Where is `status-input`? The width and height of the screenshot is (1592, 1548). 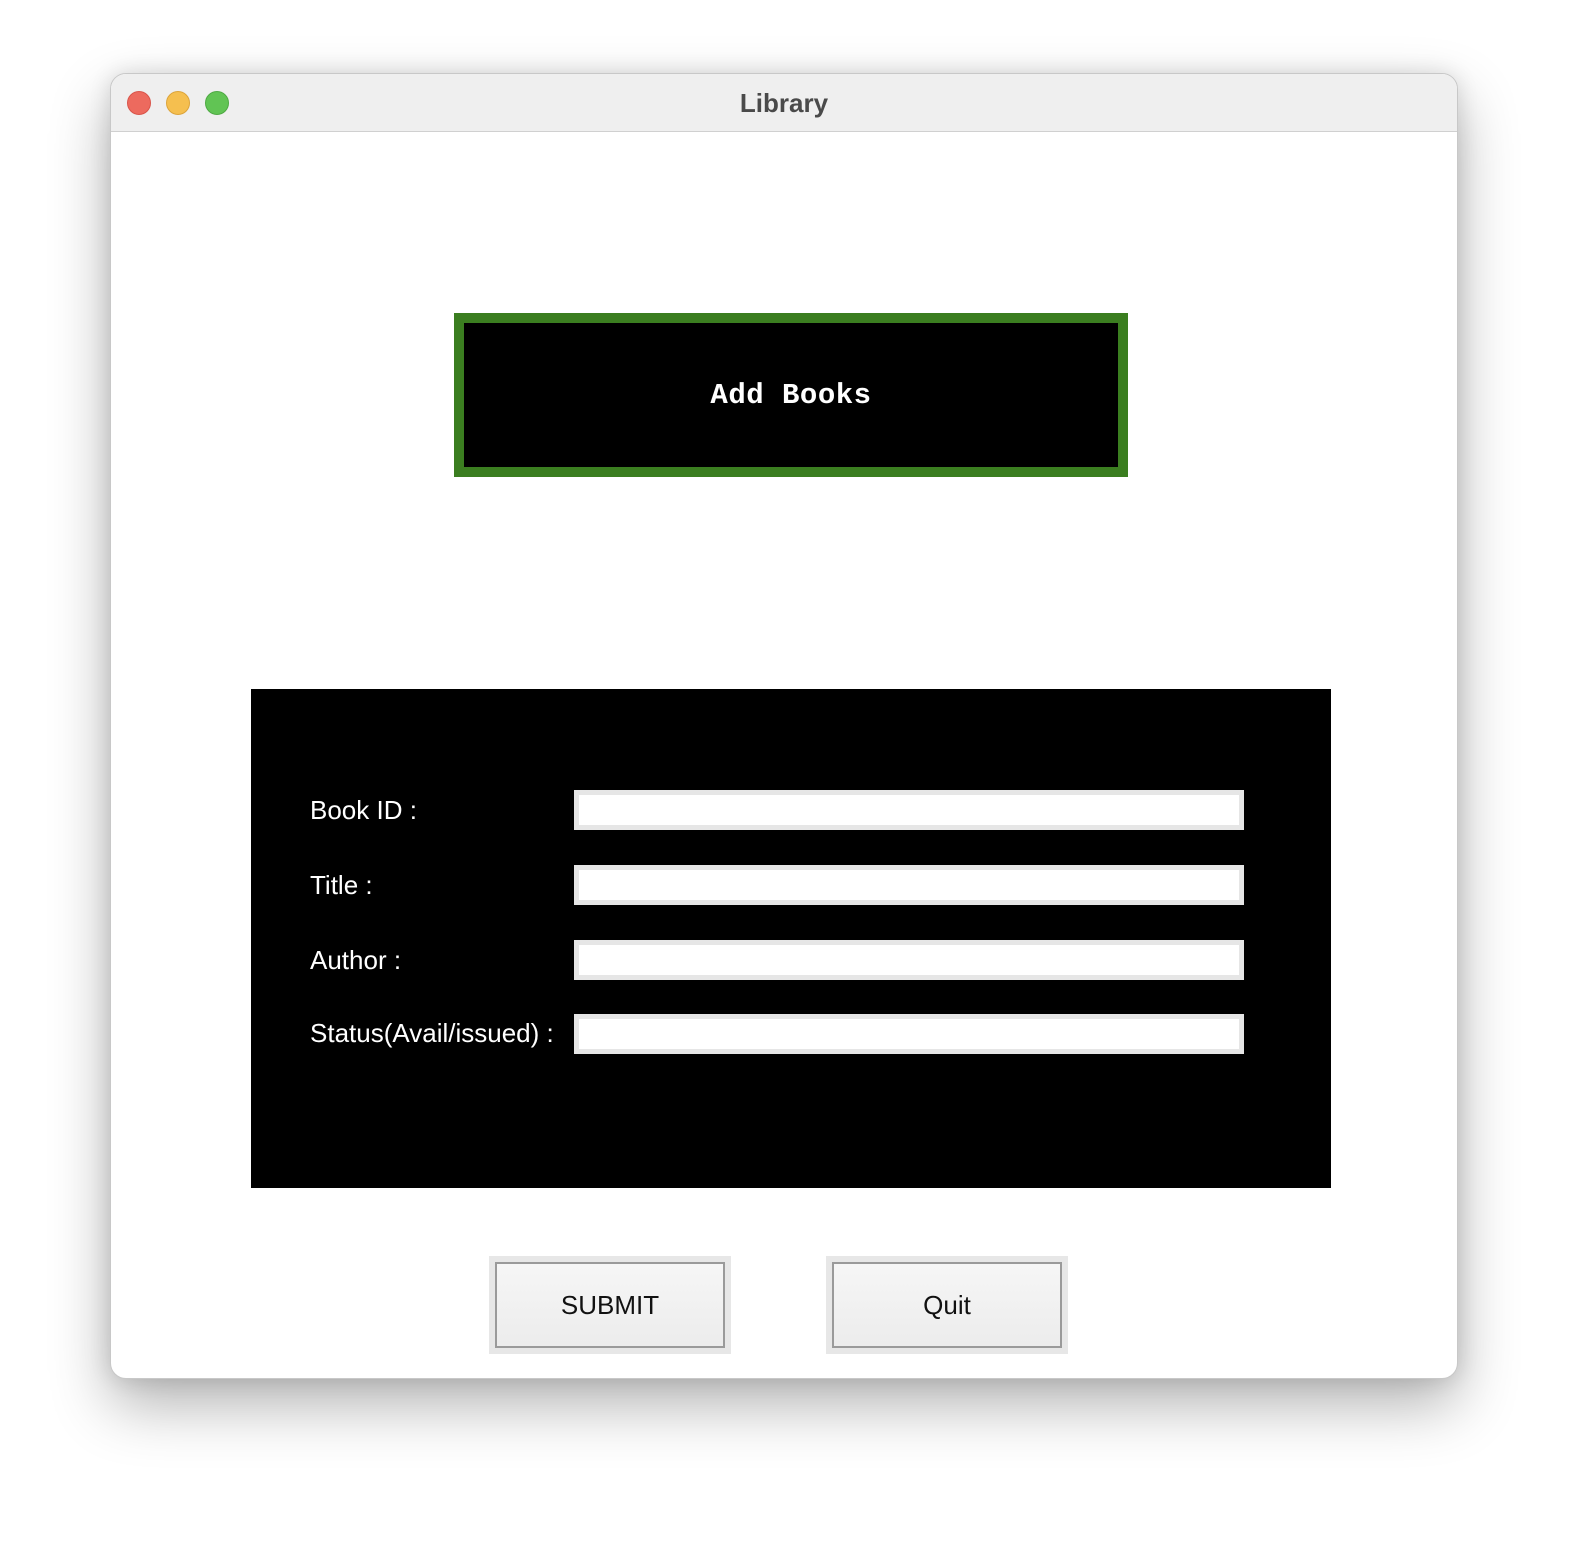
status-input is located at coordinates (909, 1034).